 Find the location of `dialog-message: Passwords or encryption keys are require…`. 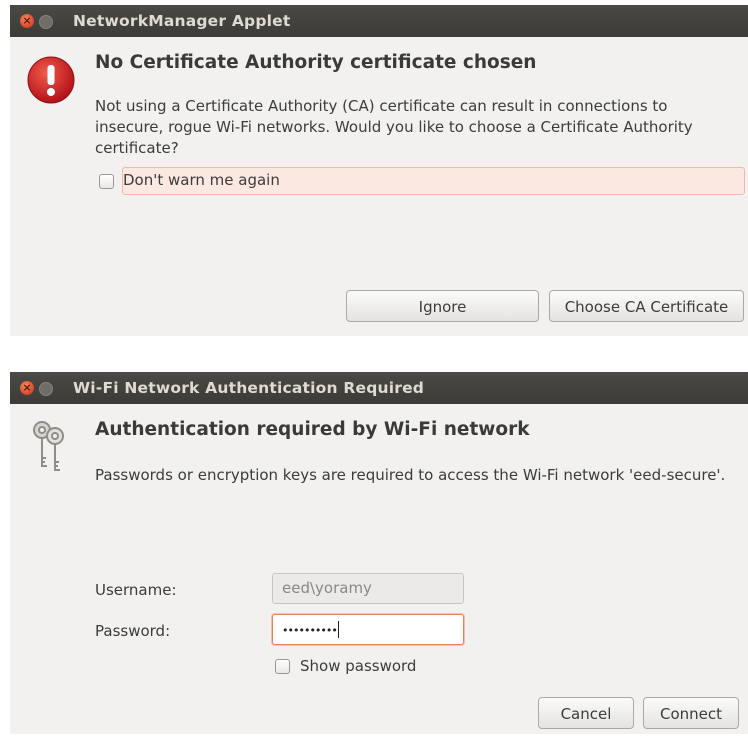

dialog-message: Passwords or encryption keys are require… is located at coordinates (410, 475).